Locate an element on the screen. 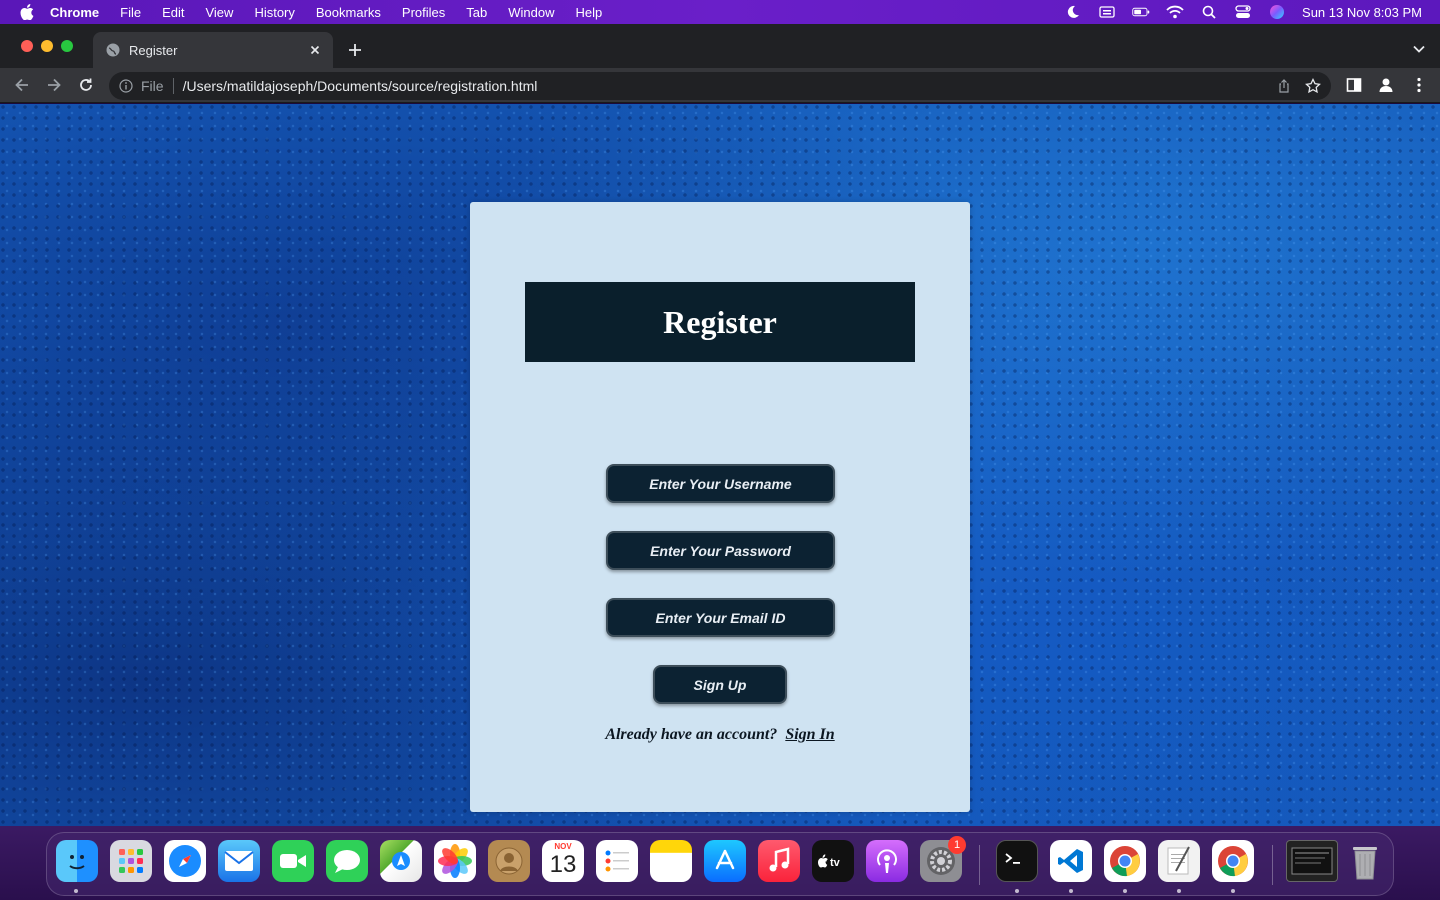 The image size is (1440, 900). password-input is located at coordinates (720, 550).